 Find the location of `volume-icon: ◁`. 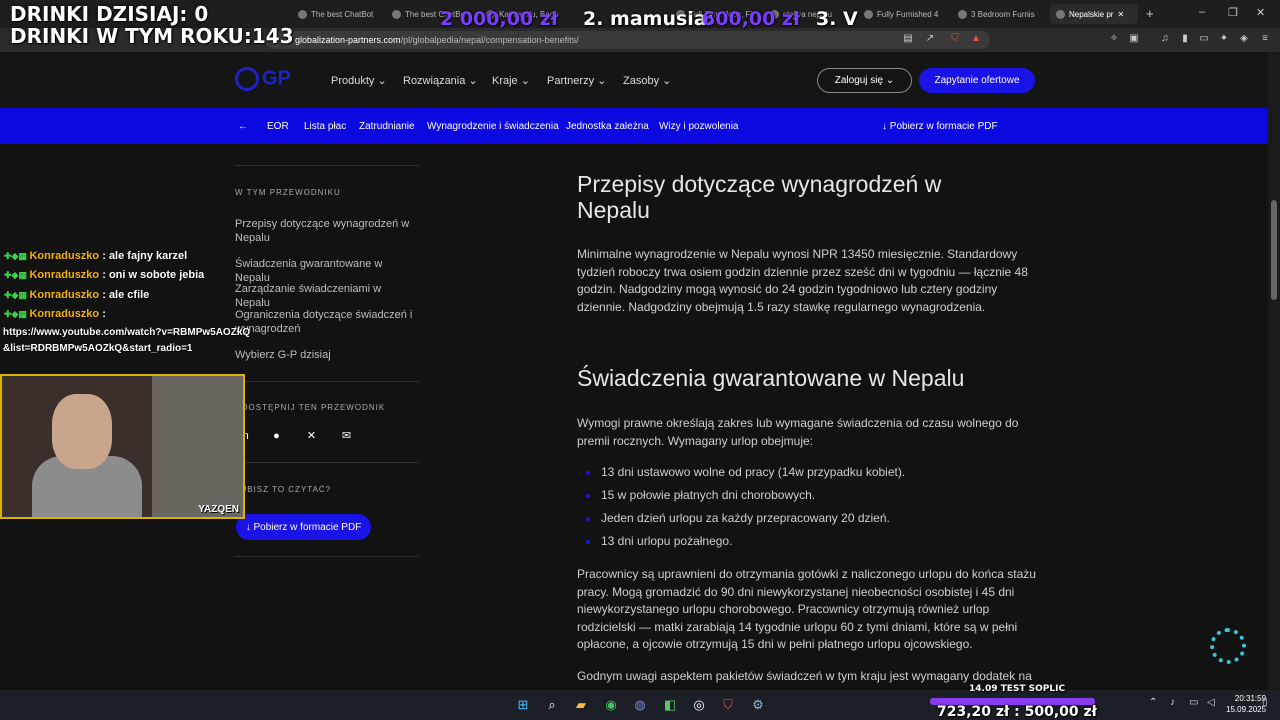

volume-icon: ◁ is located at coordinates (1211, 702).